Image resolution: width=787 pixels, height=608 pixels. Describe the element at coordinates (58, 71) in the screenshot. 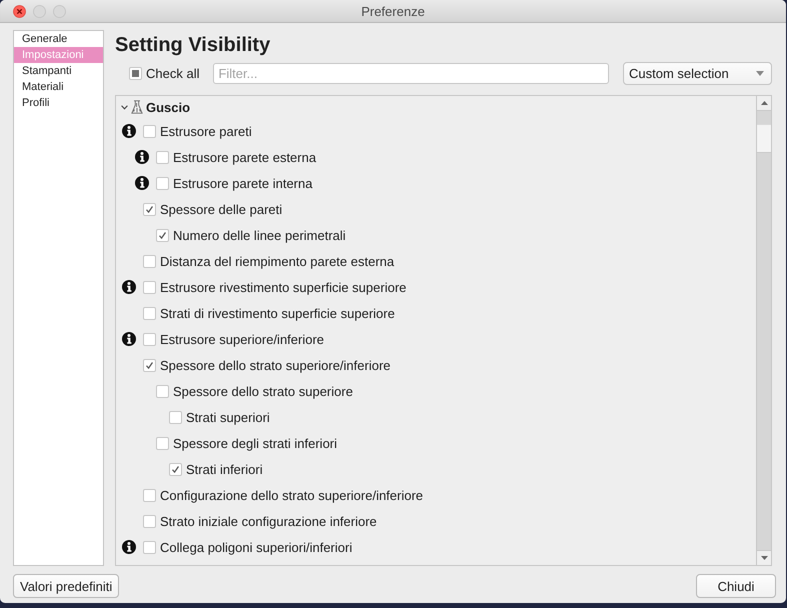

I see `sidebar-item: Stampanti` at that location.